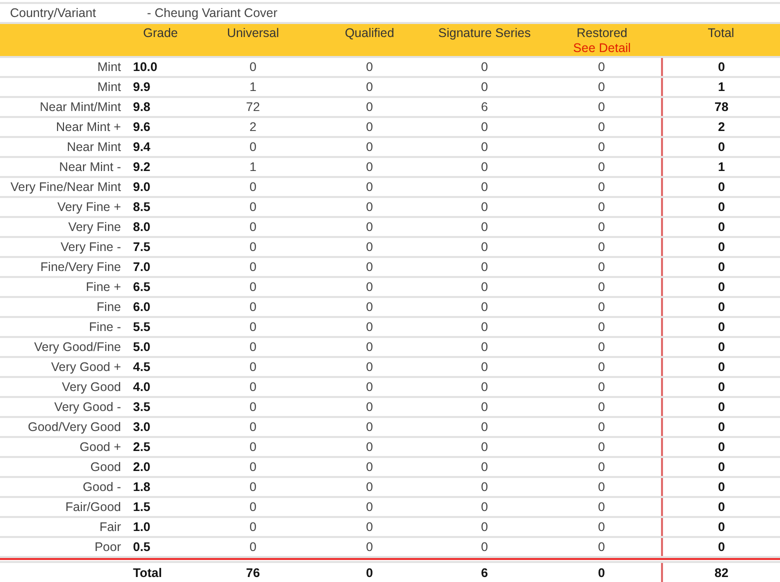  Describe the element at coordinates (63, 187) in the screenshot. I see `condition-label: Very Fine/Near Mint` at that location.